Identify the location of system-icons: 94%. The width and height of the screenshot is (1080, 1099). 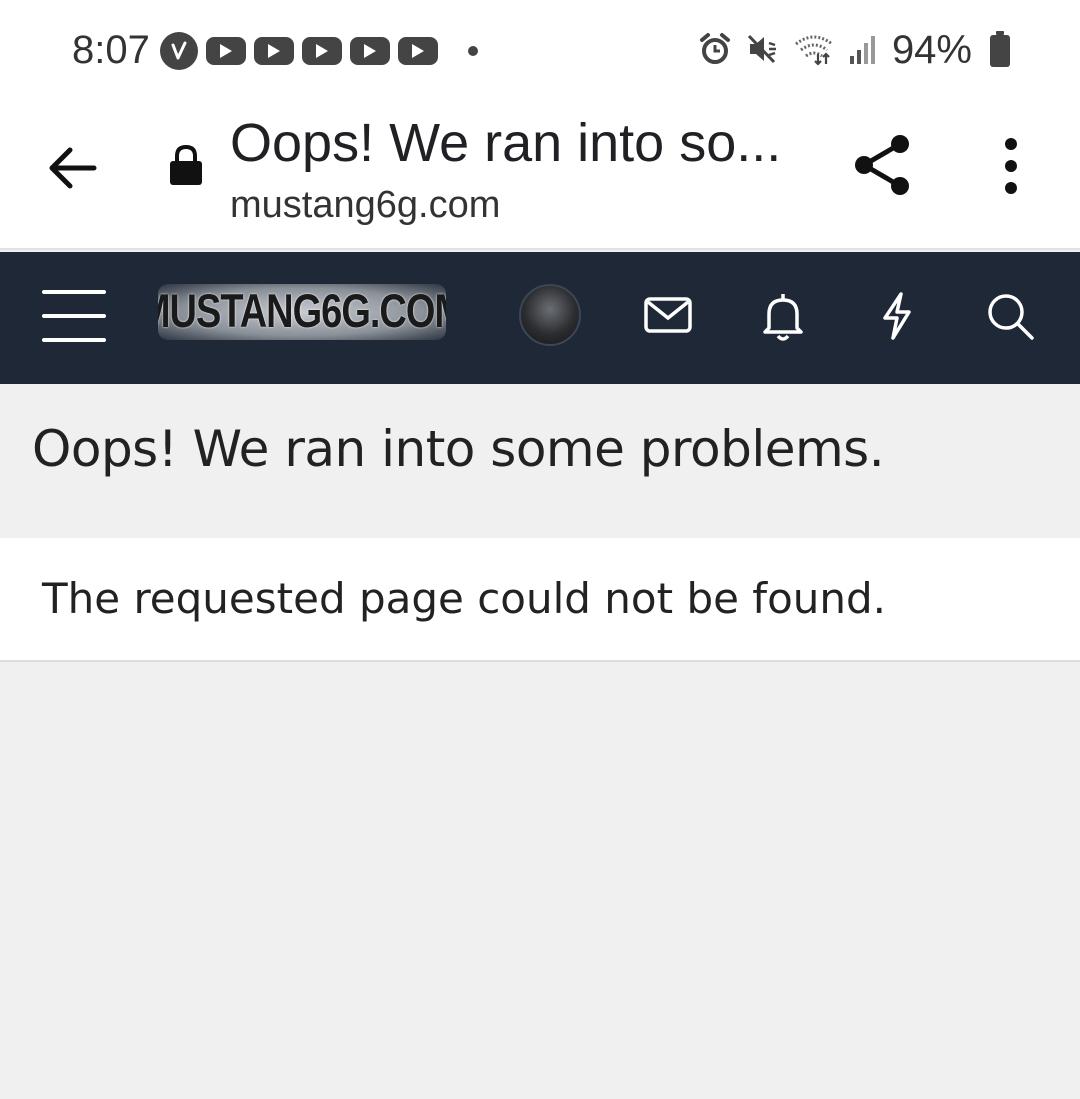
(854, 50).